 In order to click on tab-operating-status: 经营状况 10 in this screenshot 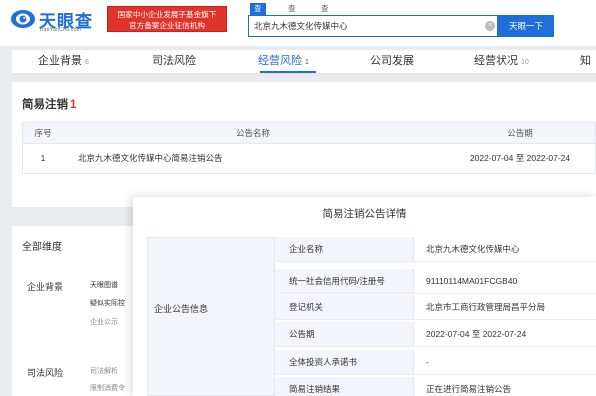, I will do `click(501, 62)`.